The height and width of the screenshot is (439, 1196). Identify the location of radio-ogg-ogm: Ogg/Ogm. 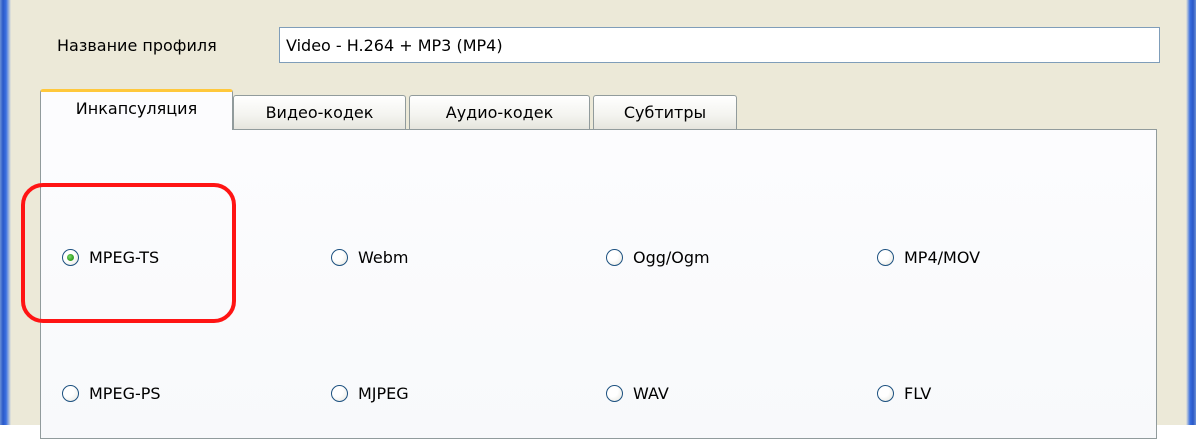
(658, 257).